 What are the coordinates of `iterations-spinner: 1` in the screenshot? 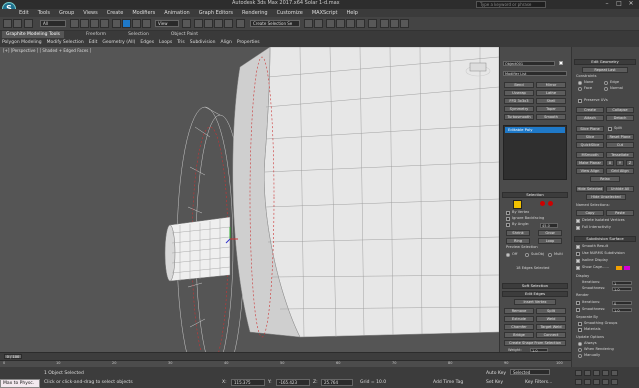 It's located at (622, 283).